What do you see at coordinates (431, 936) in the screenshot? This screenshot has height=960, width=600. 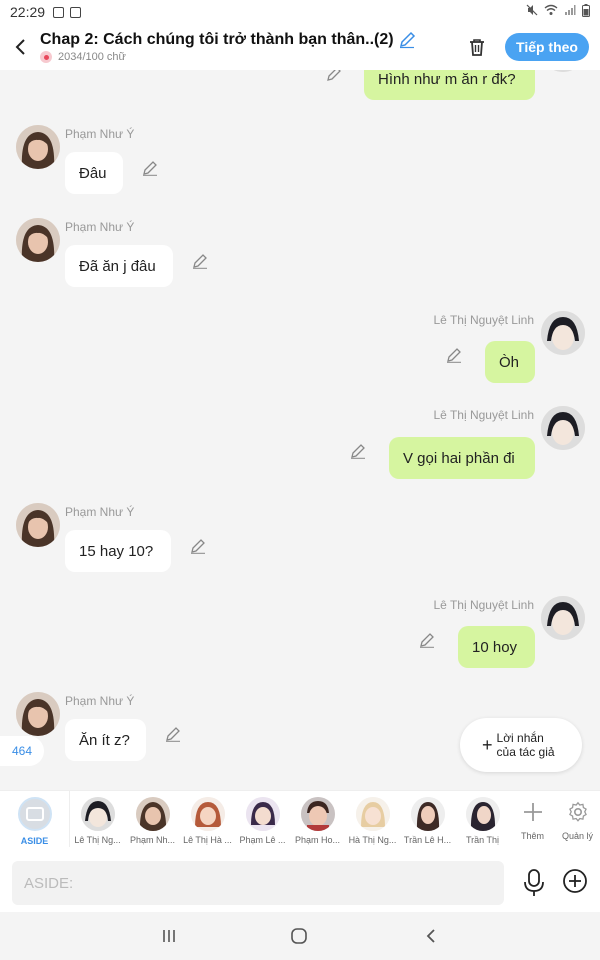 I see `system-back-button` at bounding box center [431, 936].